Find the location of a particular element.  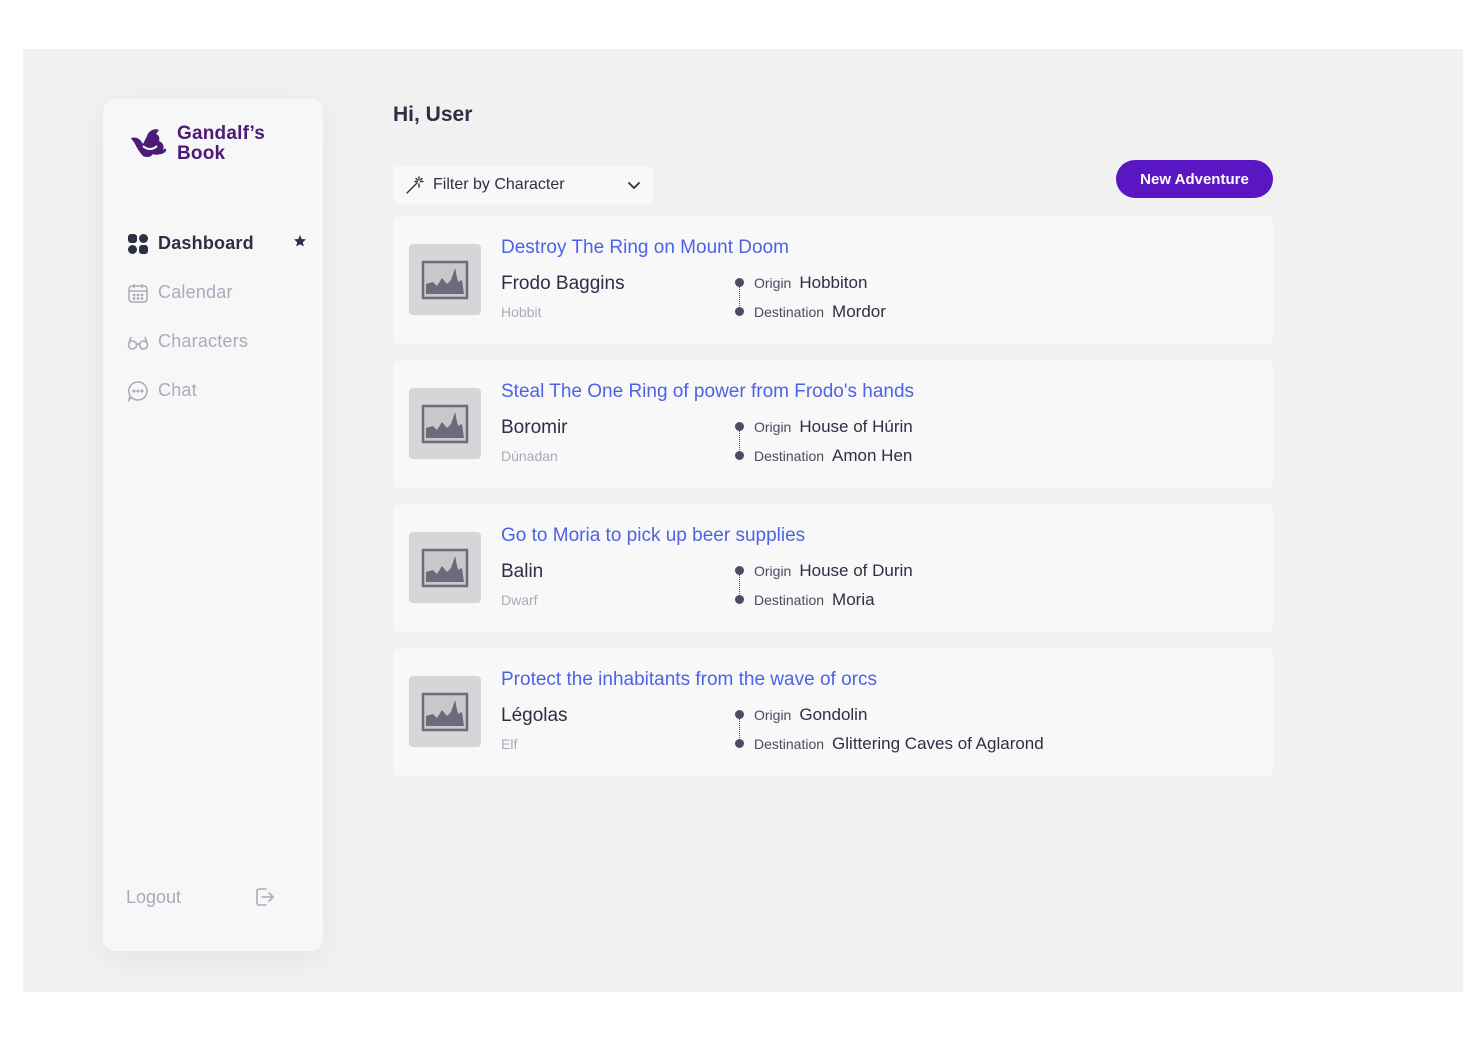

brand-line-2: Book is located at coordinates (201, 153).